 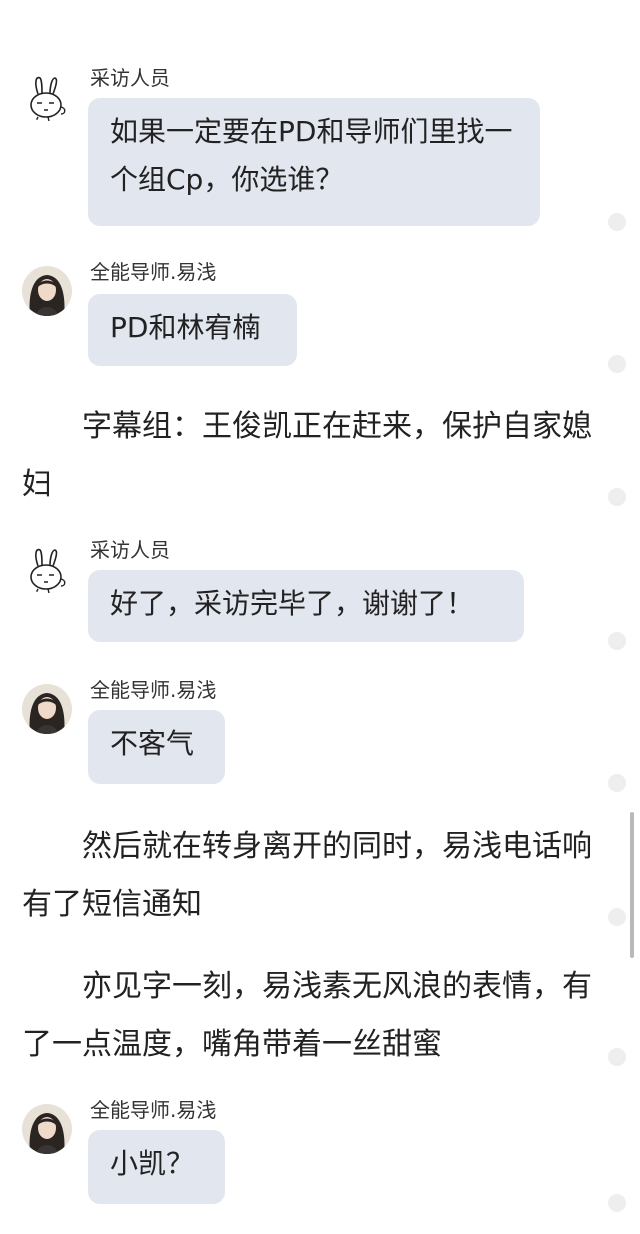 What do you see at coordinates (307, 1015) in the screenshot?
I see `narration-text: 亦见字一刻，易浅素无风浪的表情，有了一点温度，嘴角带着一丝甜蜜` at bounding box center [307, 1015].